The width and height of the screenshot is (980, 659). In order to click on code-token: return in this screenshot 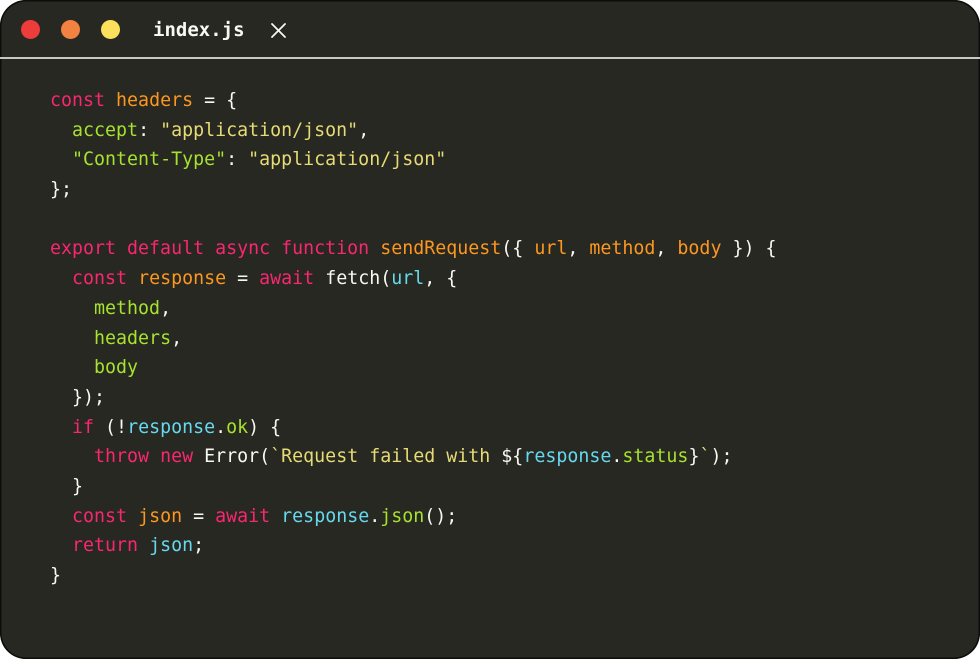, I will do `click(105, 546)`.